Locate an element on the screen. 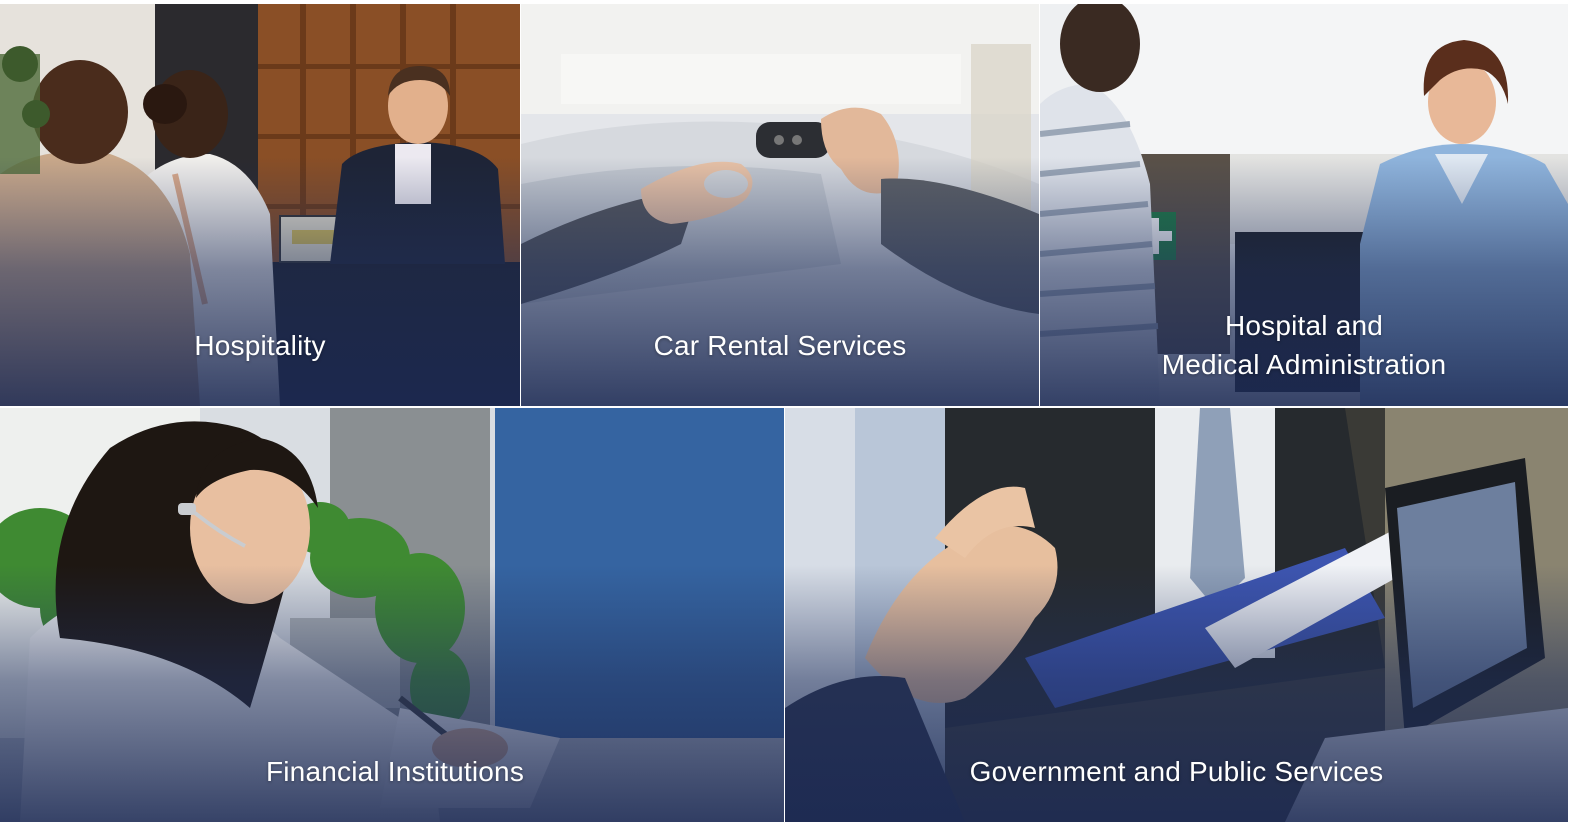  tile-label: Hospital and Medical Administration is located at coordinates (1304, 345).